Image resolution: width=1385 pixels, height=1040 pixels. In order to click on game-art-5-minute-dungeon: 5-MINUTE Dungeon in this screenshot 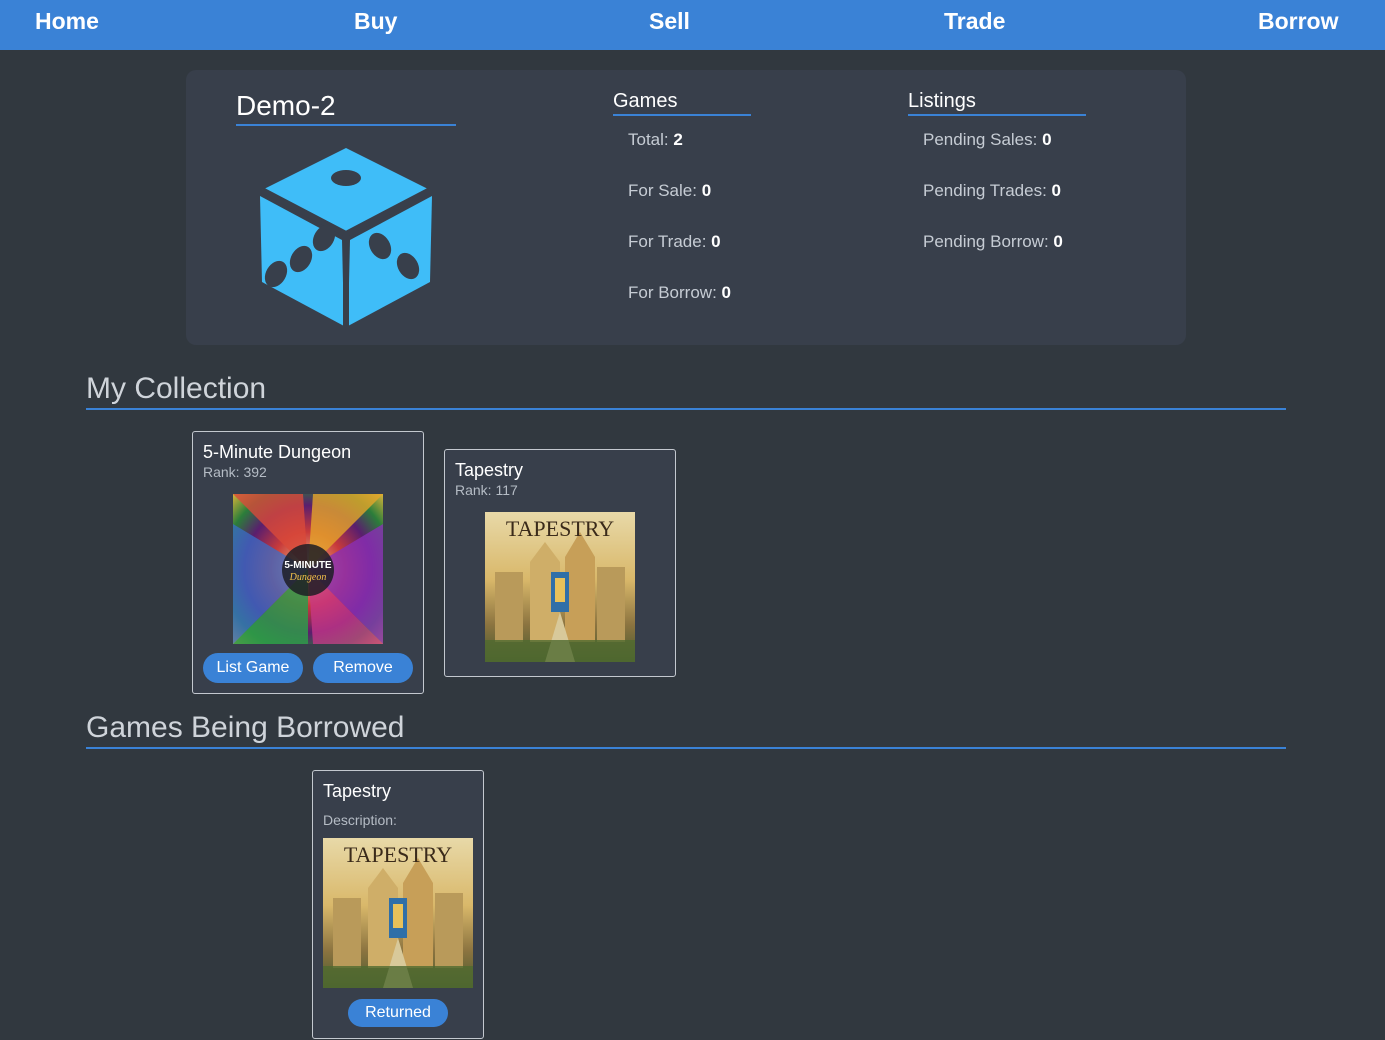, I will do `click(308, 569)`.